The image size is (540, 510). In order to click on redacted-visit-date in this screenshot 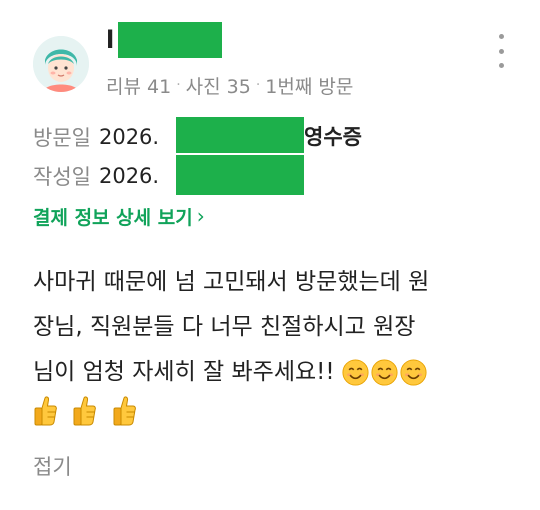, I will do `click(240, 135)`.